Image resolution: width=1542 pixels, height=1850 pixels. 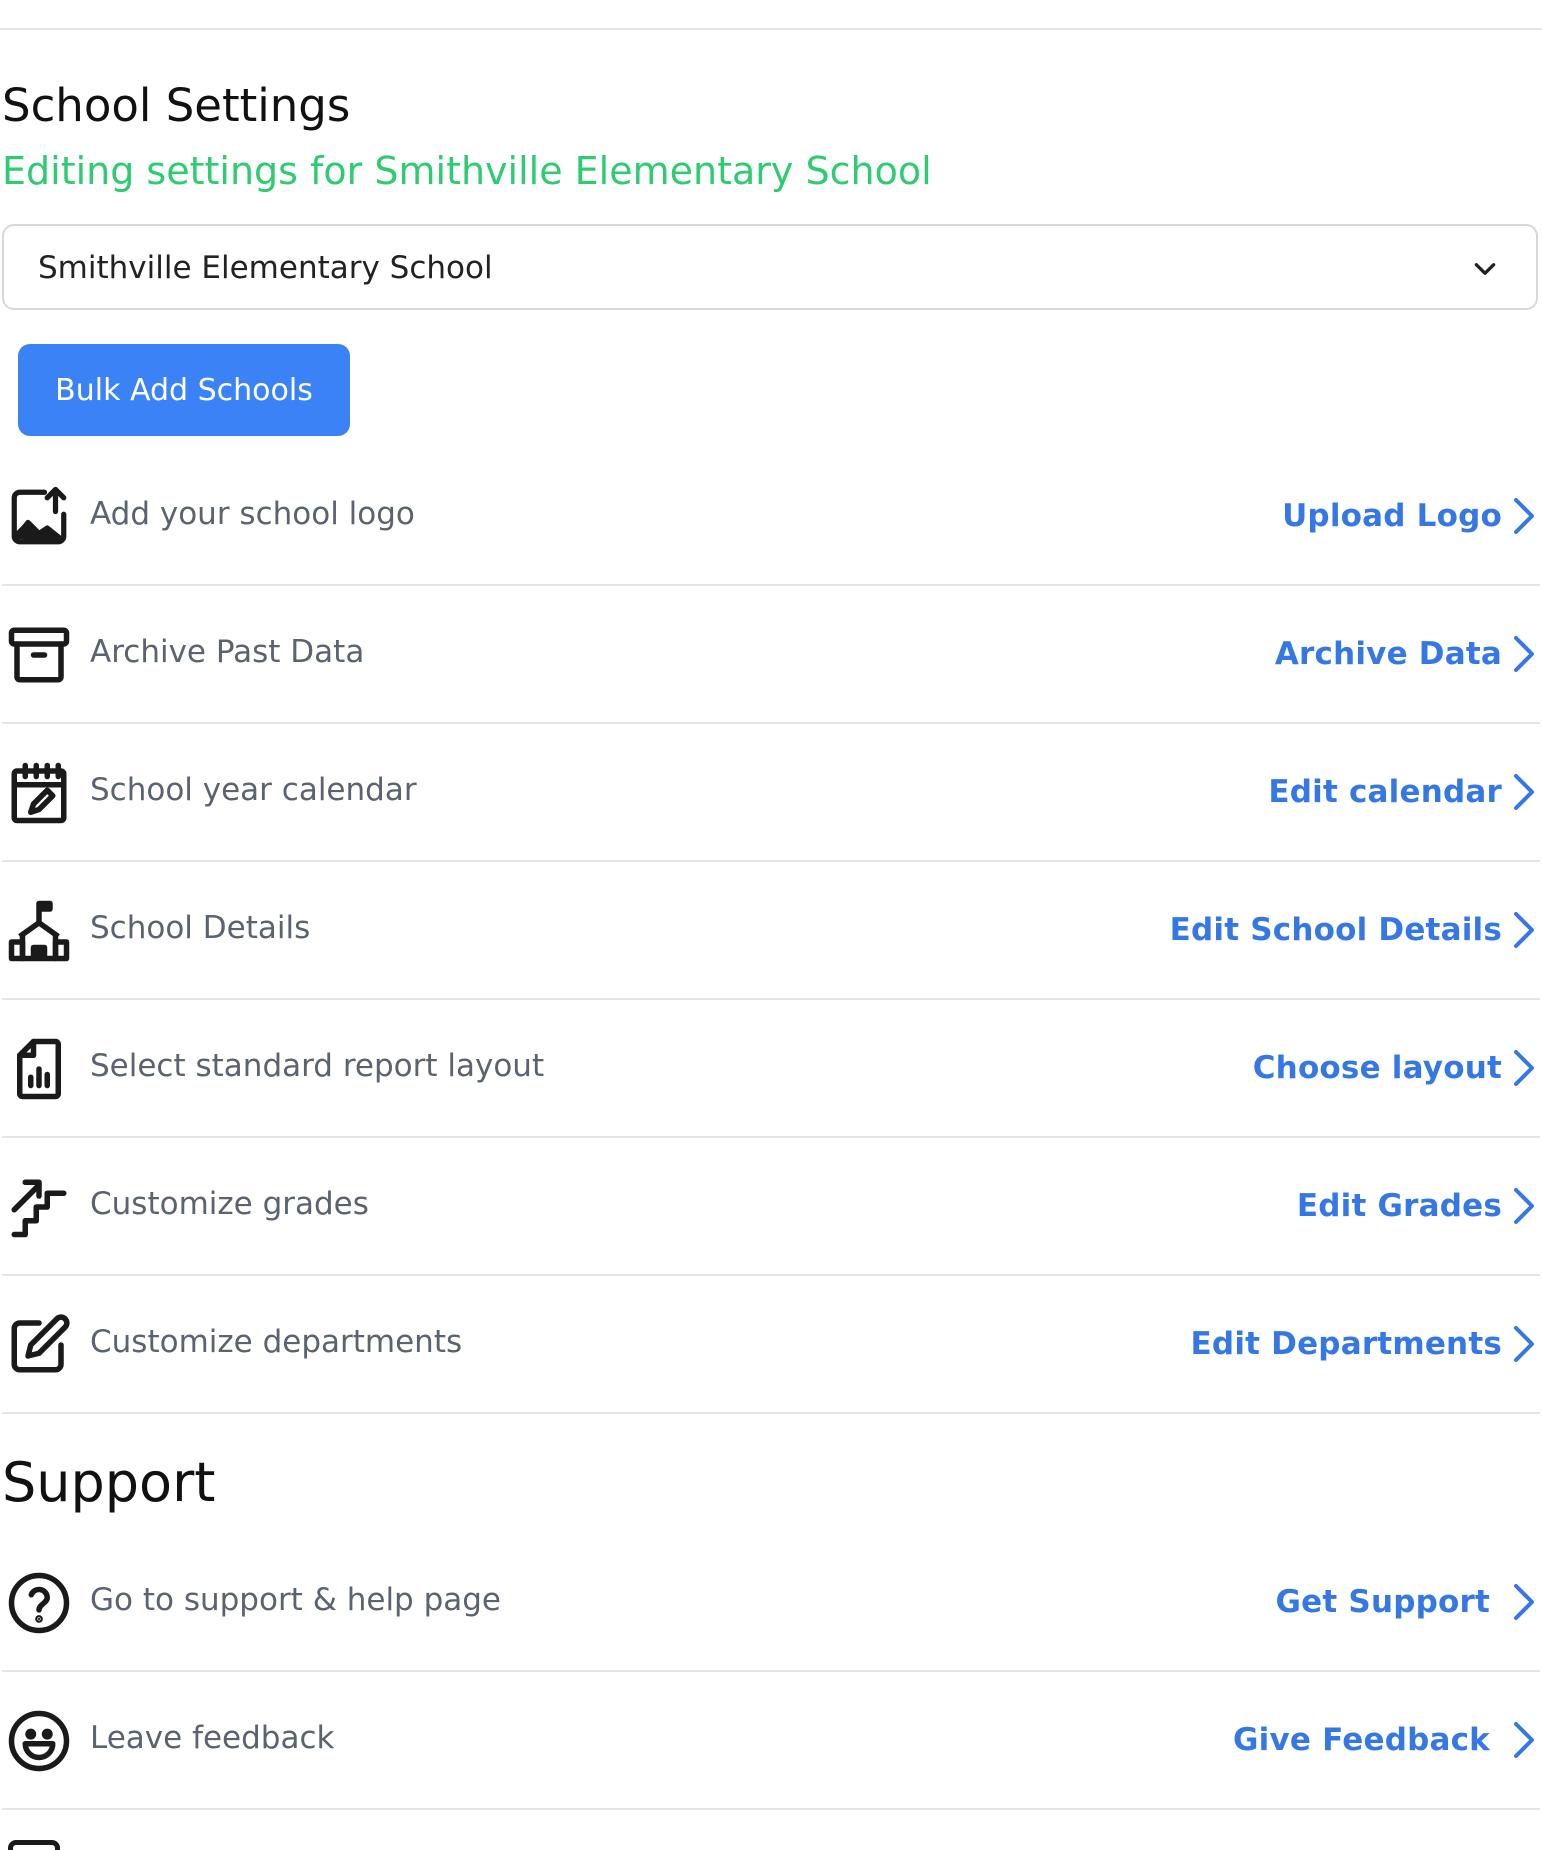 I want to click on question-circle-icon, so click(x=39, y=1603).